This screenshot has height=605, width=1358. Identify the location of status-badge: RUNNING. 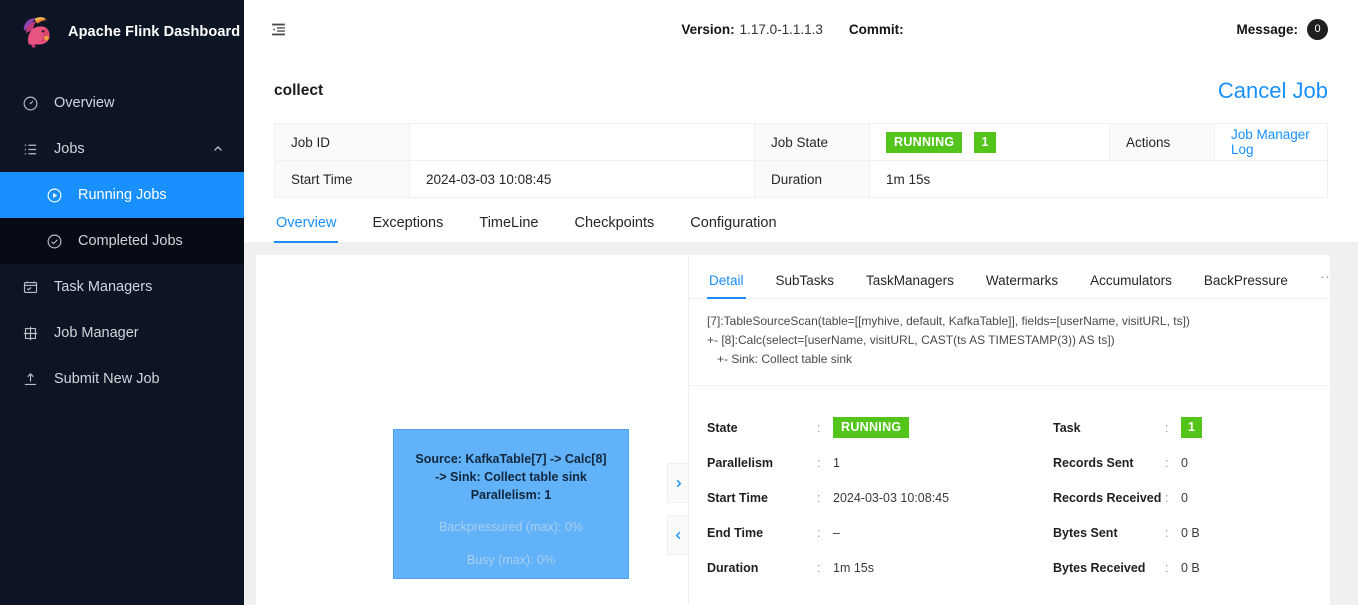
(924, 142).